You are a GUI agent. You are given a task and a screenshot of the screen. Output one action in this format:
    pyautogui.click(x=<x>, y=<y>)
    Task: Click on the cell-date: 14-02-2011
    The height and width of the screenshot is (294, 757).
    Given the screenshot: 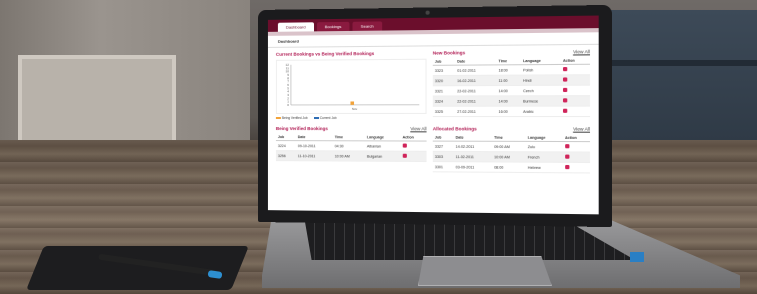 What is the action you would take?
    pyautogui.click(x=472, y=146)
    